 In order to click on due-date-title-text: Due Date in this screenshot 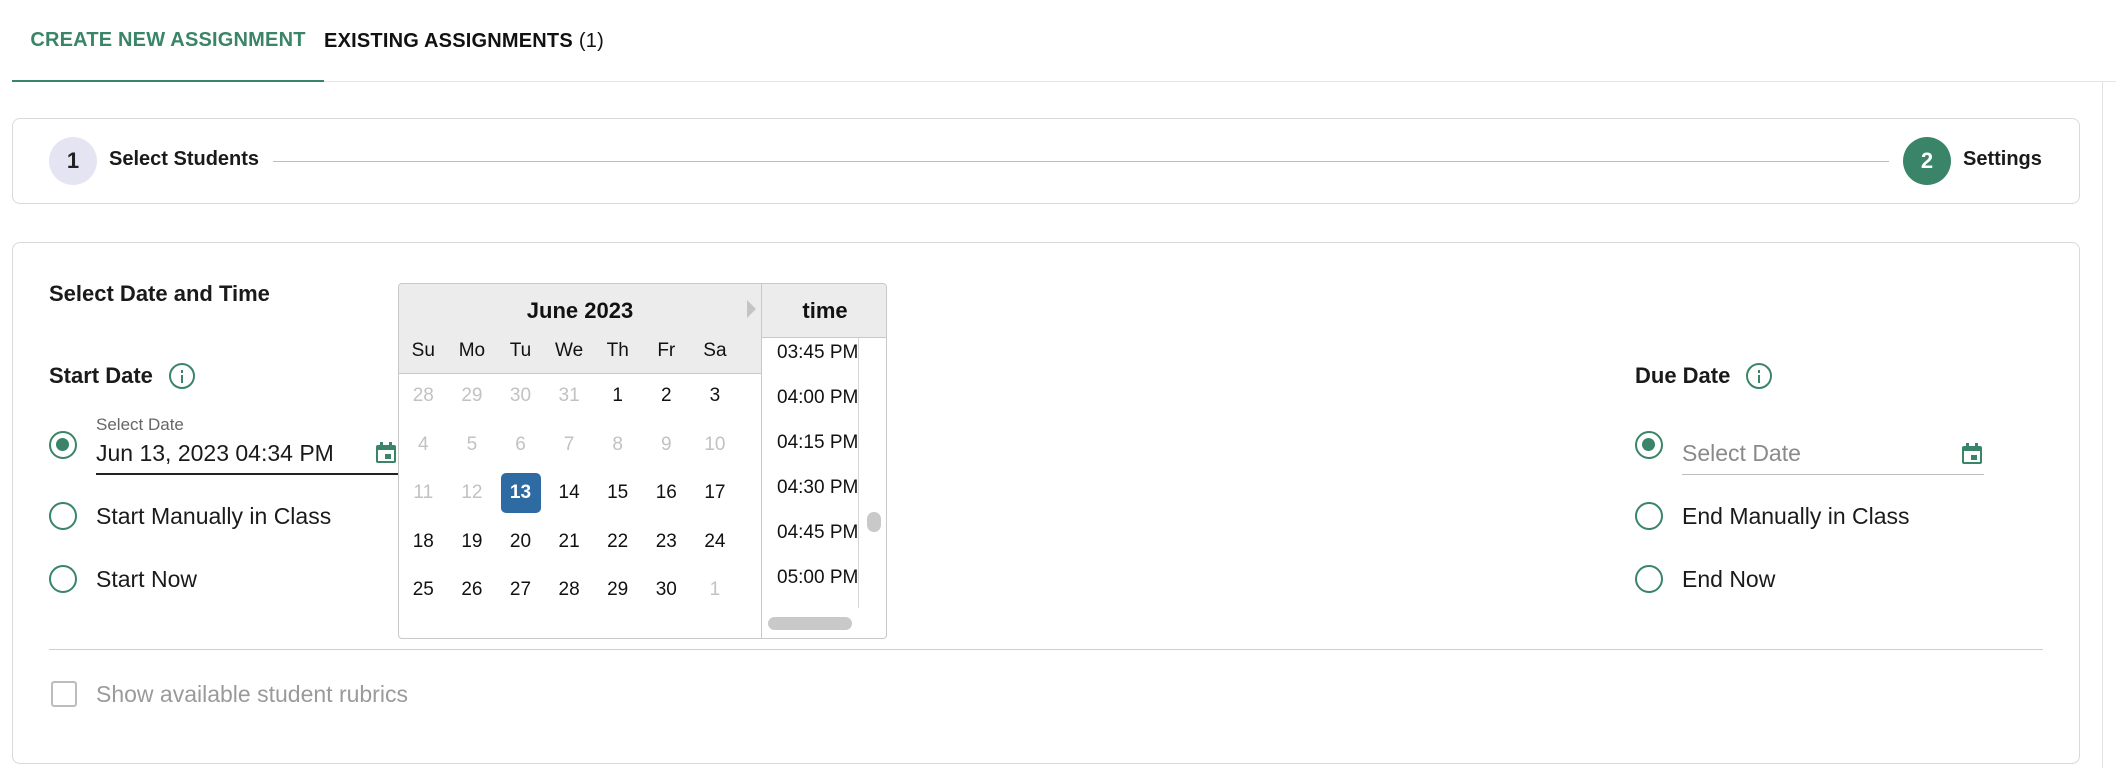, I will do `click(1683, 375)`.